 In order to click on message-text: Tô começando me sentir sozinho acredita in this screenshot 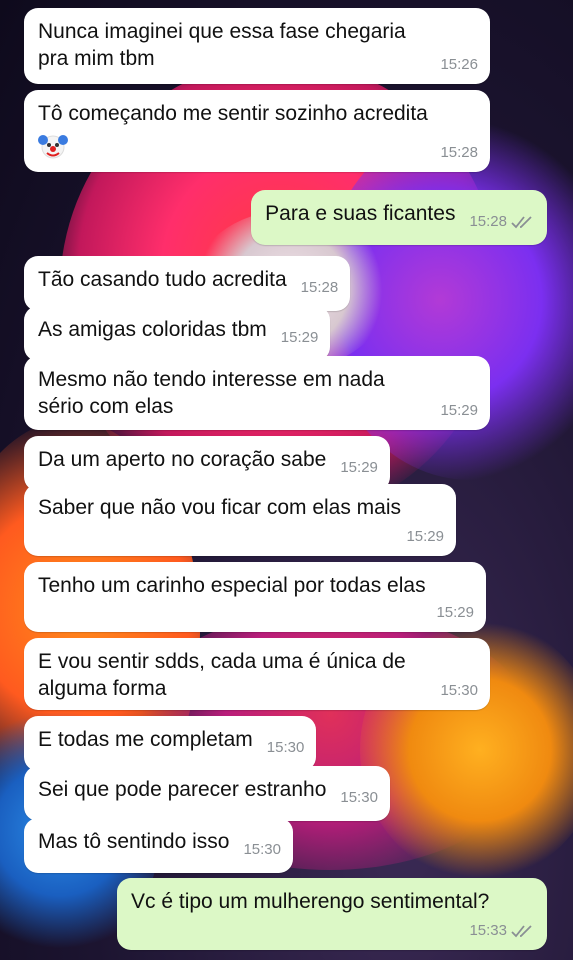, I will do `click(233, 113)`.